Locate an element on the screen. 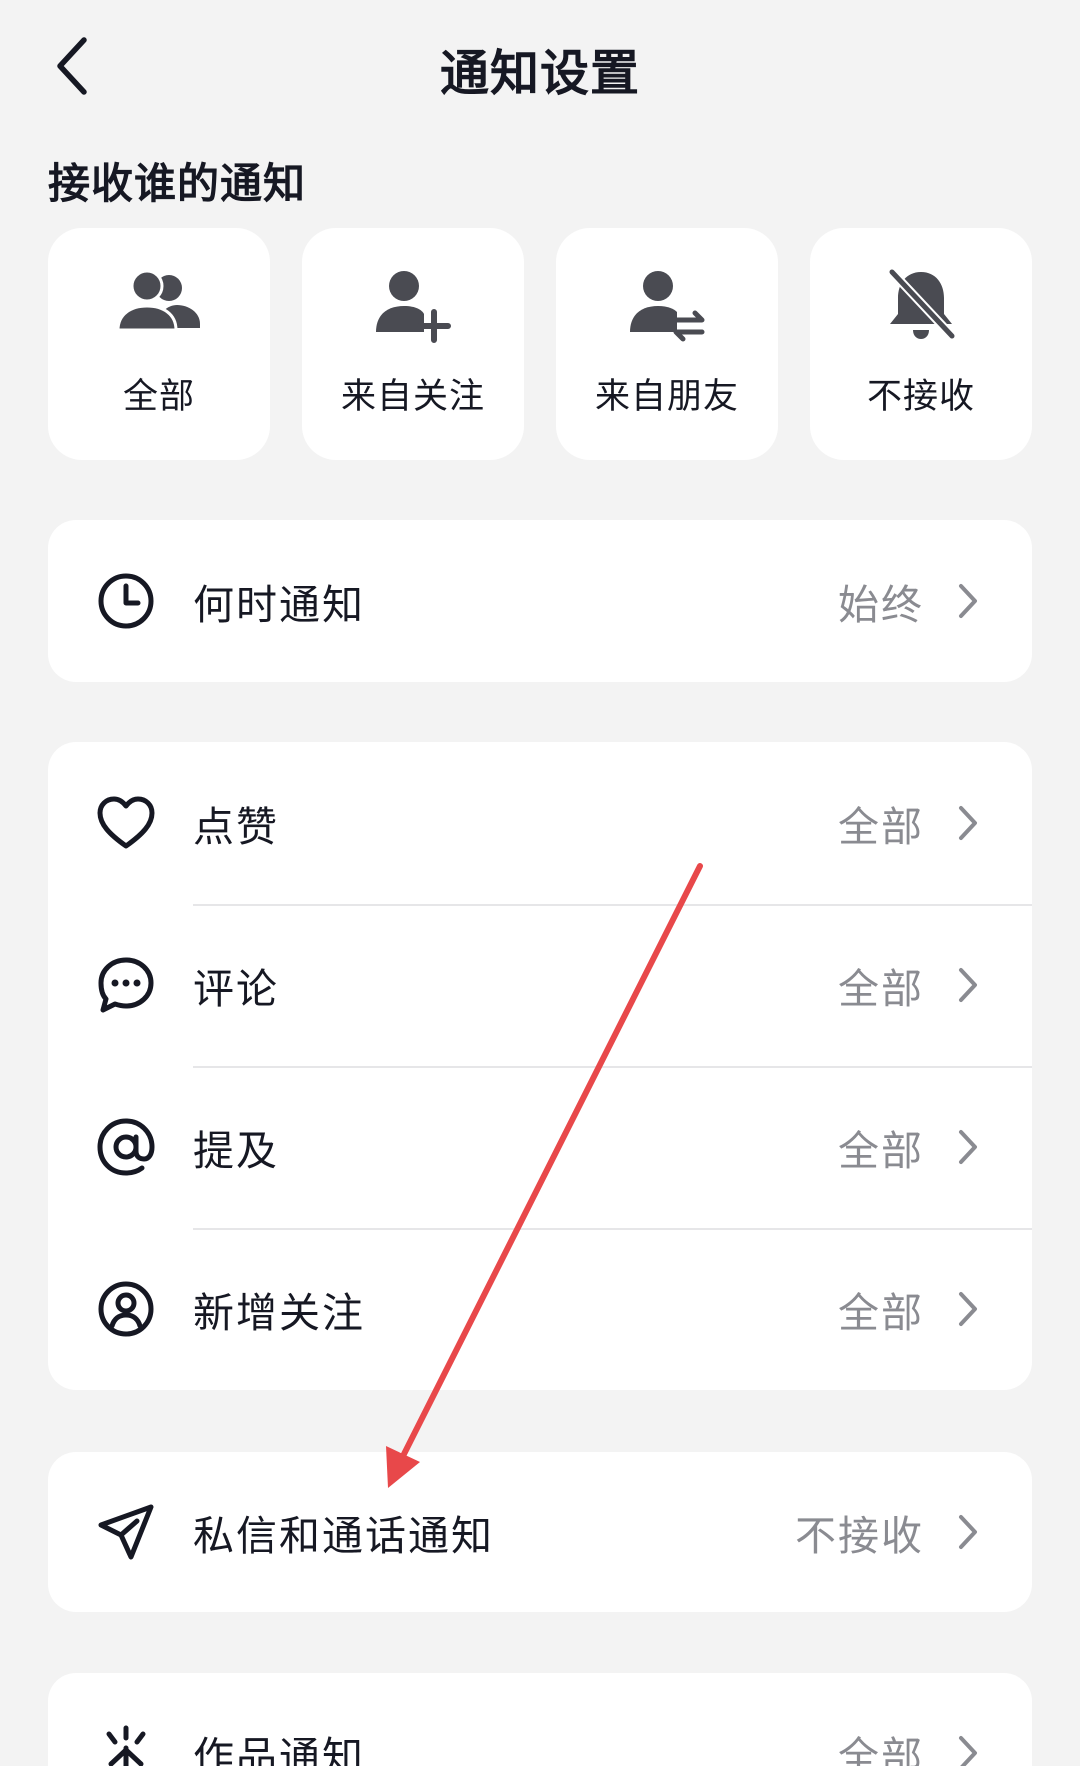 The width and height of the screenshot is (1080, 1766). option-friends: 来自朋友 is located at coordinates (667, 344).